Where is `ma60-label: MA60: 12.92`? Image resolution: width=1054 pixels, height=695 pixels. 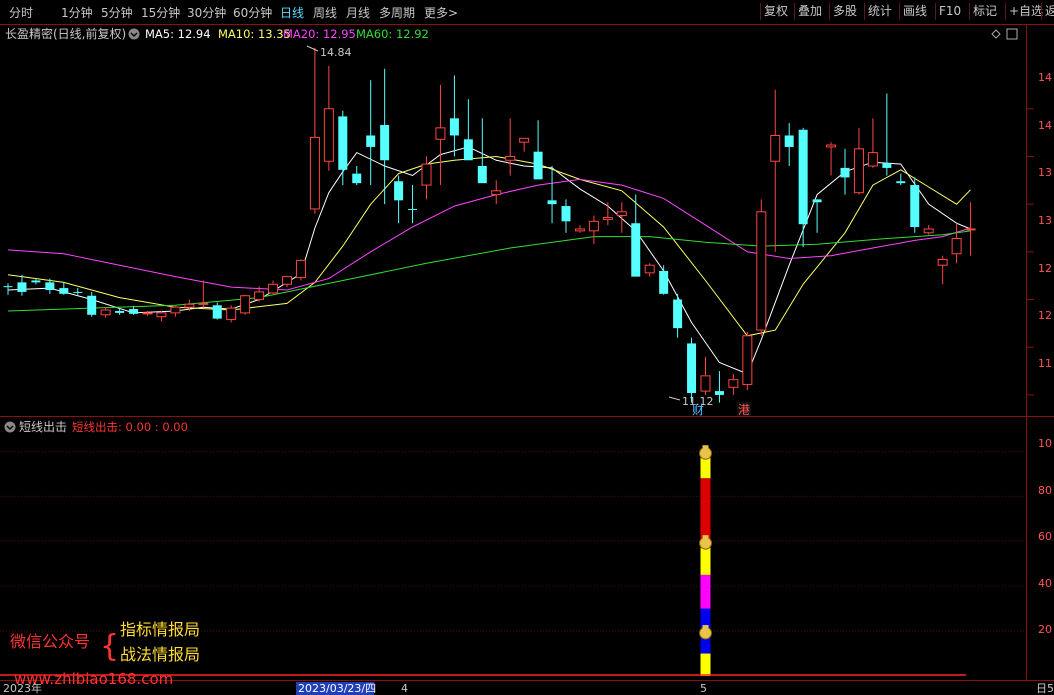
ma60-label: MA60: 12.92 is located at coordinates (392, 34).